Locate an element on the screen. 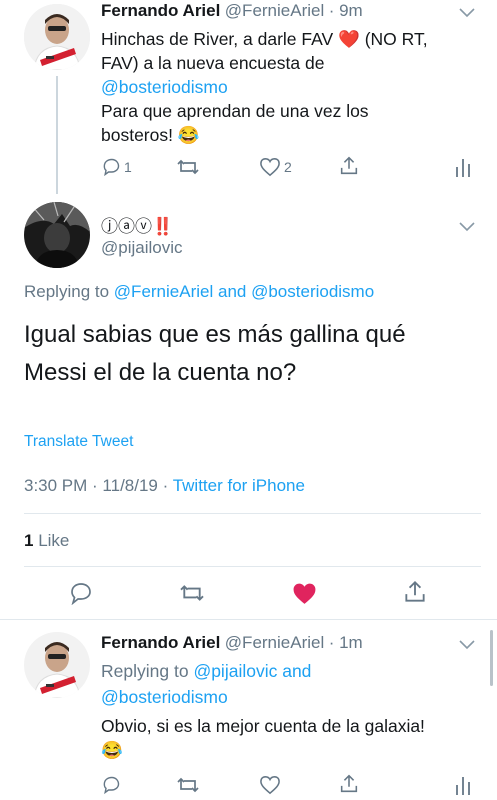 The image size is (497, 800). heart-filled-icon is located at coordinates (304, 593).